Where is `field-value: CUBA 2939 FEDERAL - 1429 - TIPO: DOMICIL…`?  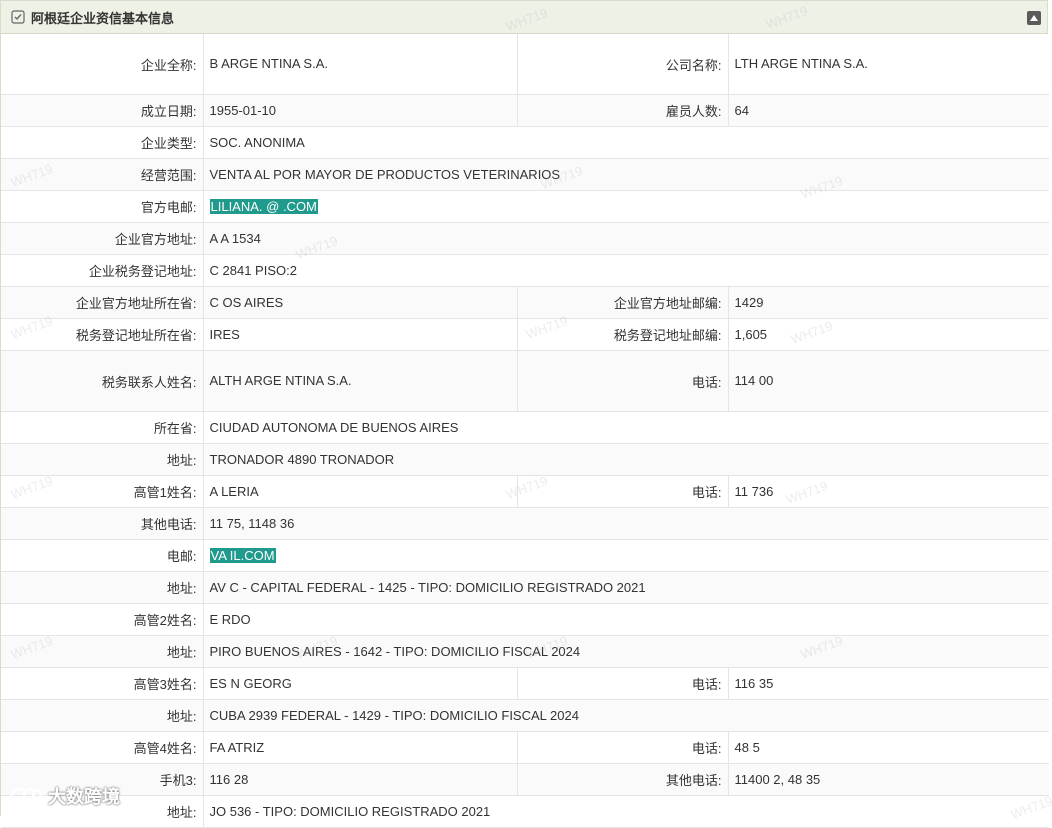 field-value: CUBA 2939 FEDERAL - 1429 - TIPO: DOMICIL… is located at coordinates (626, 715).